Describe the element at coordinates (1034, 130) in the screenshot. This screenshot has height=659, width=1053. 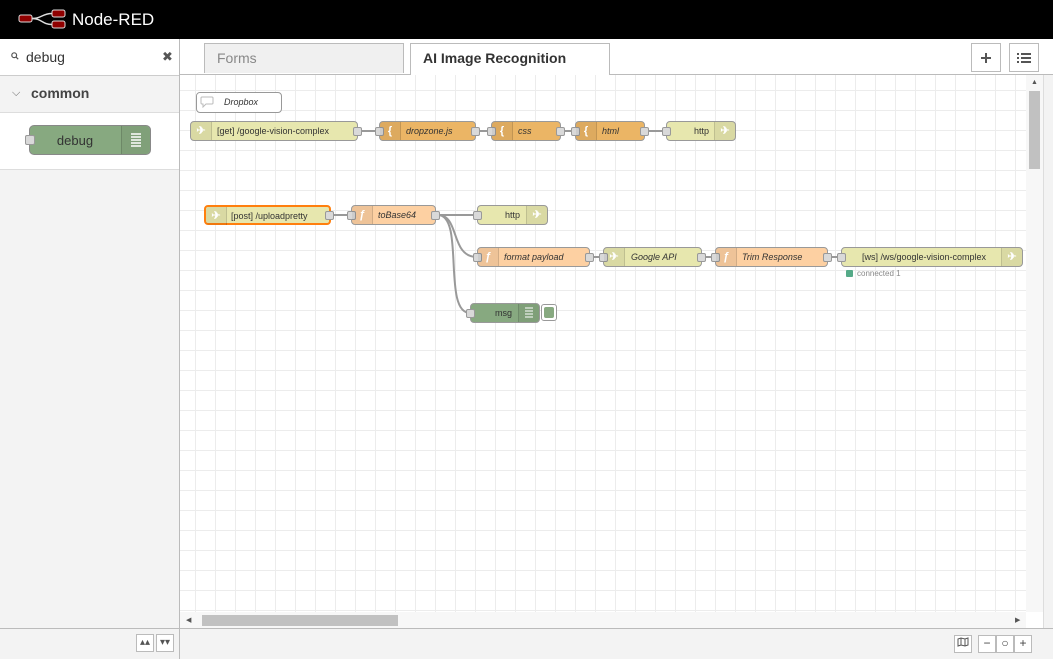
I see `vertical-scroll-thumb` at that location.